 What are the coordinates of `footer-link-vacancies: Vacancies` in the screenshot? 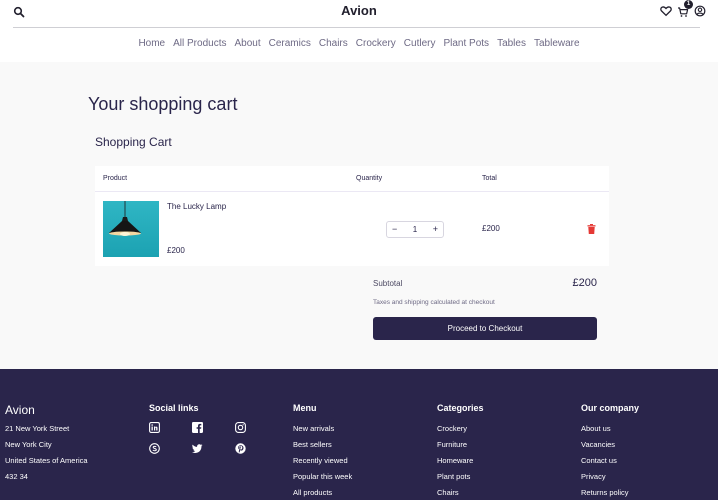 It's located at (605, 448).